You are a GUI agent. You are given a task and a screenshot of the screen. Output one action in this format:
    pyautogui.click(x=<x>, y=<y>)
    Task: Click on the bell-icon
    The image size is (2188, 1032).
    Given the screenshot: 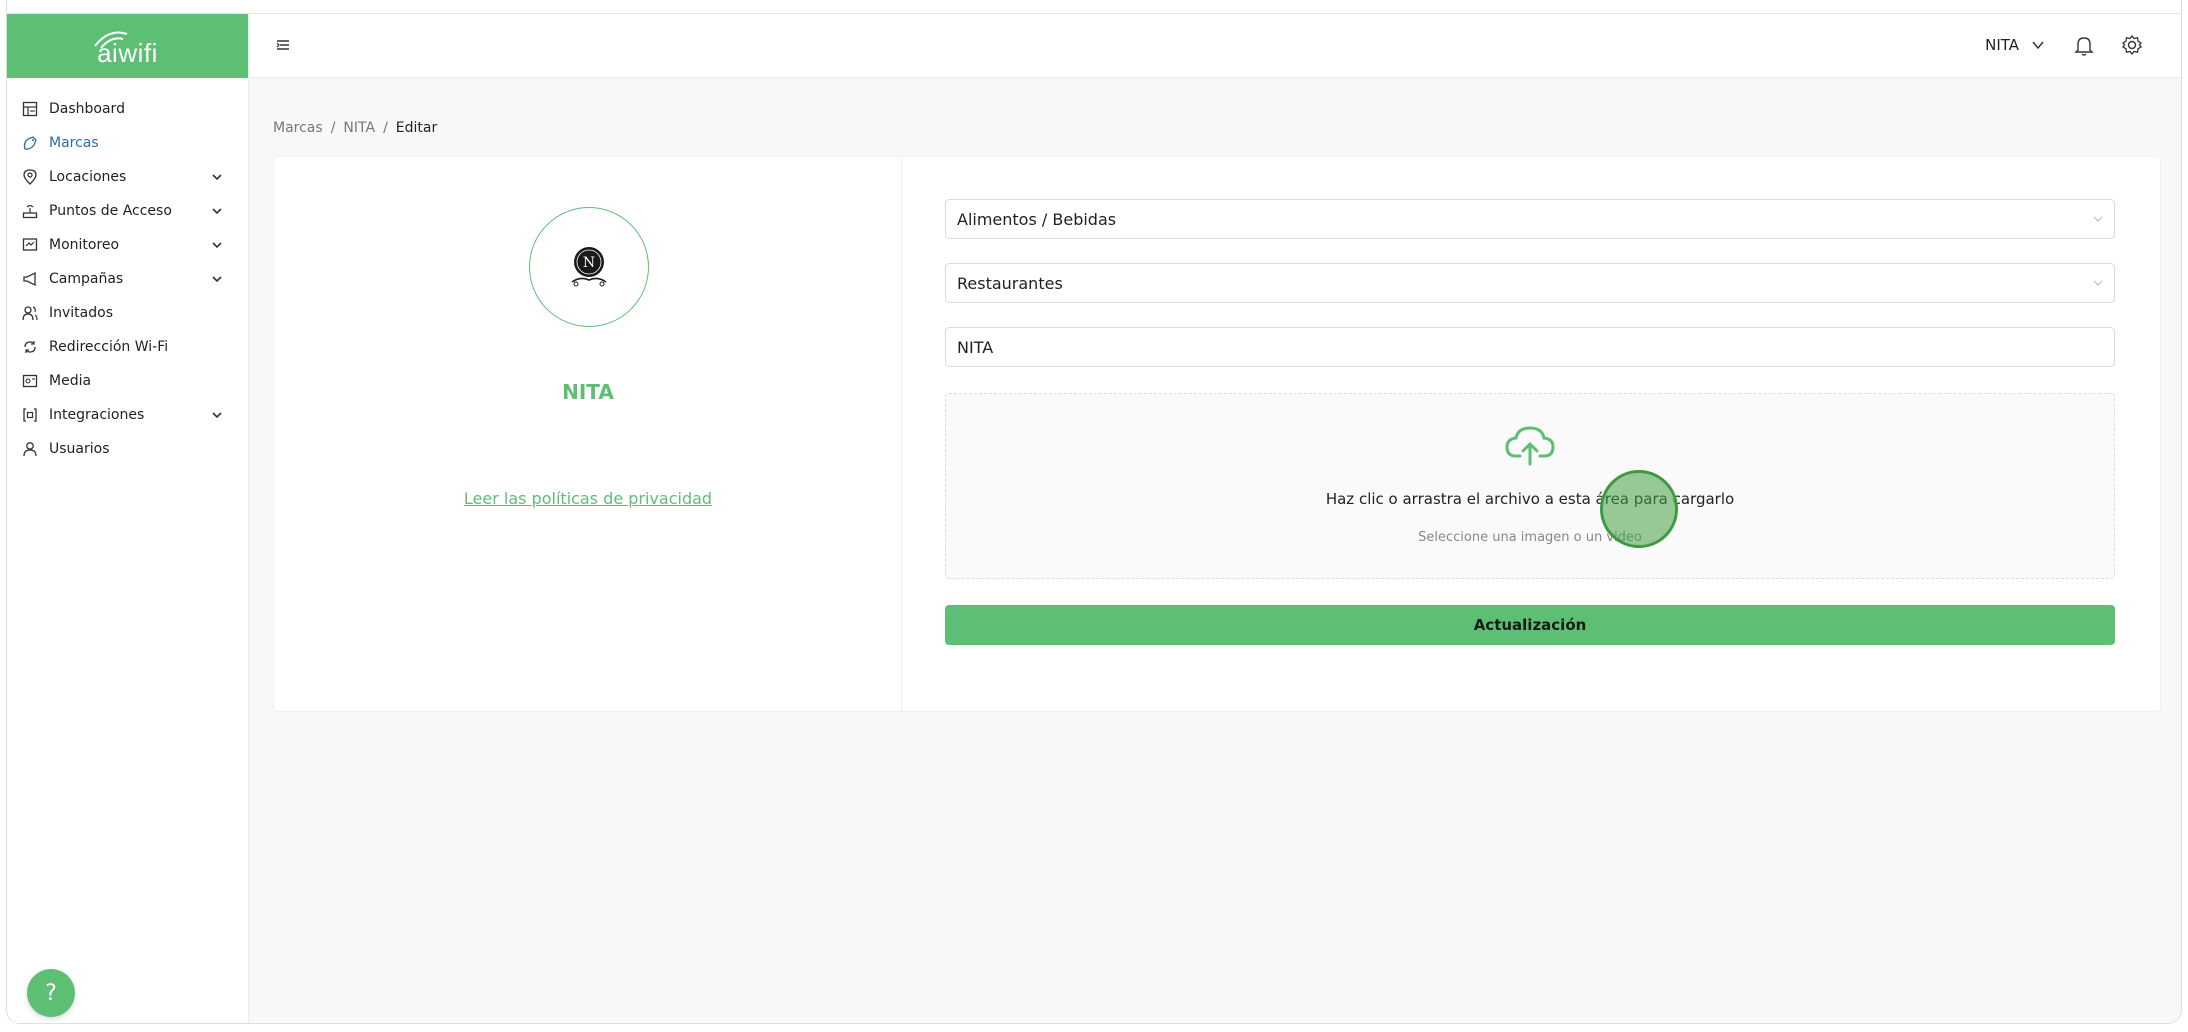 What is the action you would take?
    pyautogui.click(x=2084, y=45)
    